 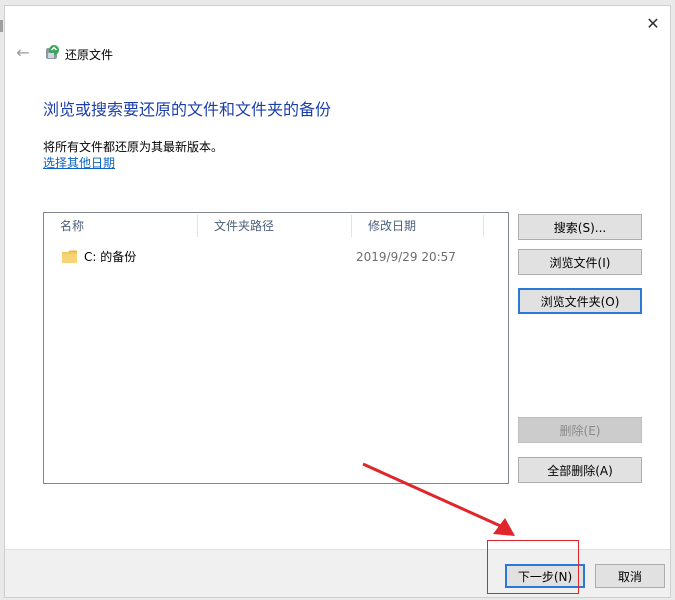 What do you see at coordinates (69, 256) in the screenshot?
I see `folder-icon` at bounding box center [69, 256].